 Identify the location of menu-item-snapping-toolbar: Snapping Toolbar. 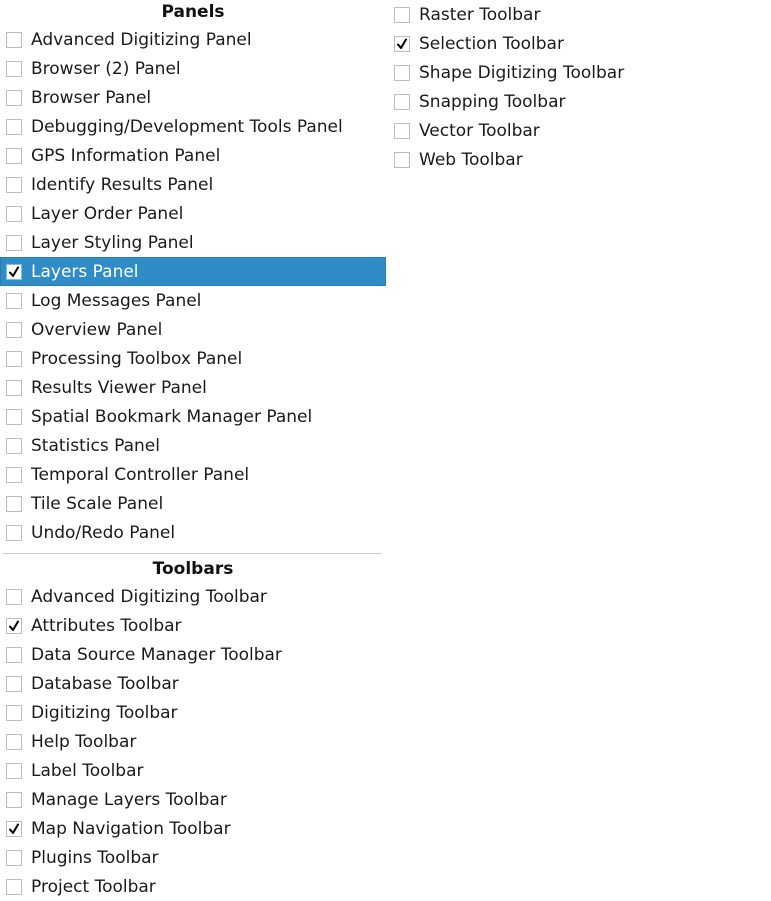
(579, 101).